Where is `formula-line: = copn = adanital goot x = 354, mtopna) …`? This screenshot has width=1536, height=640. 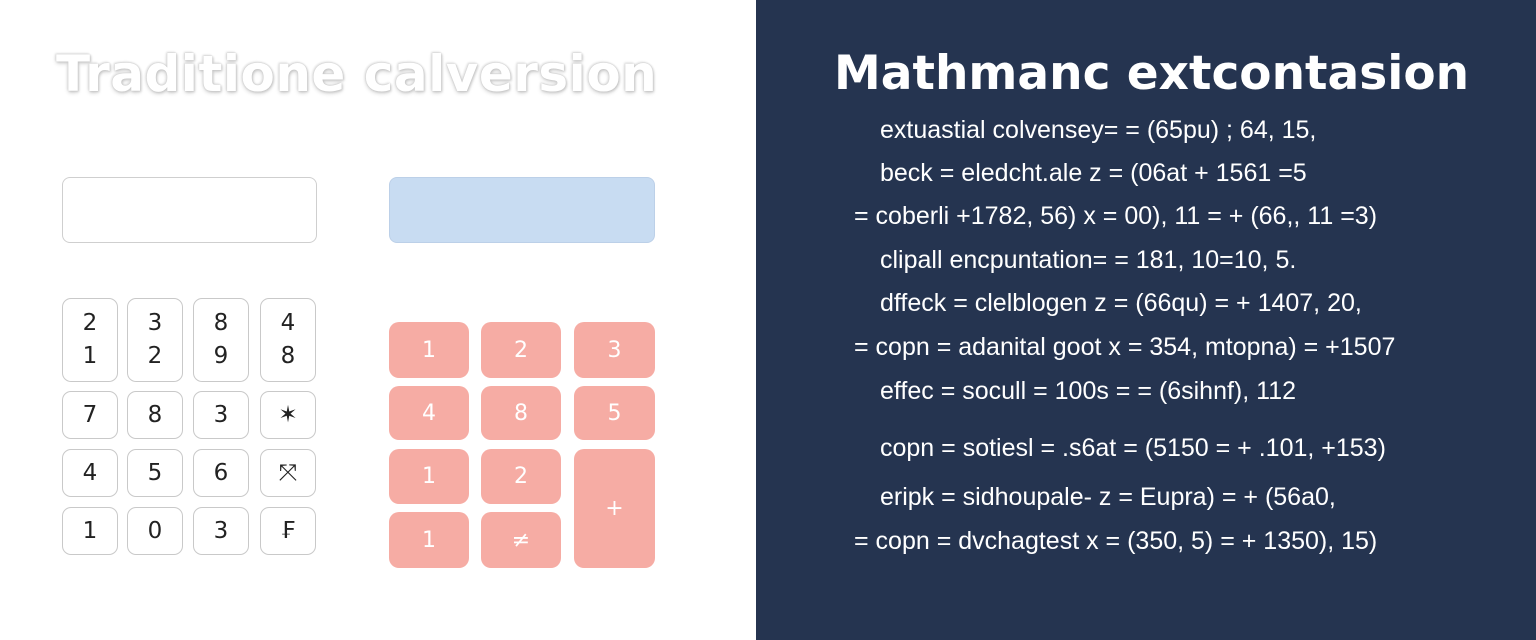
formula-line: = copn = adanital goot x = 354, mtopna) … is located at coordinates (1125, 347).